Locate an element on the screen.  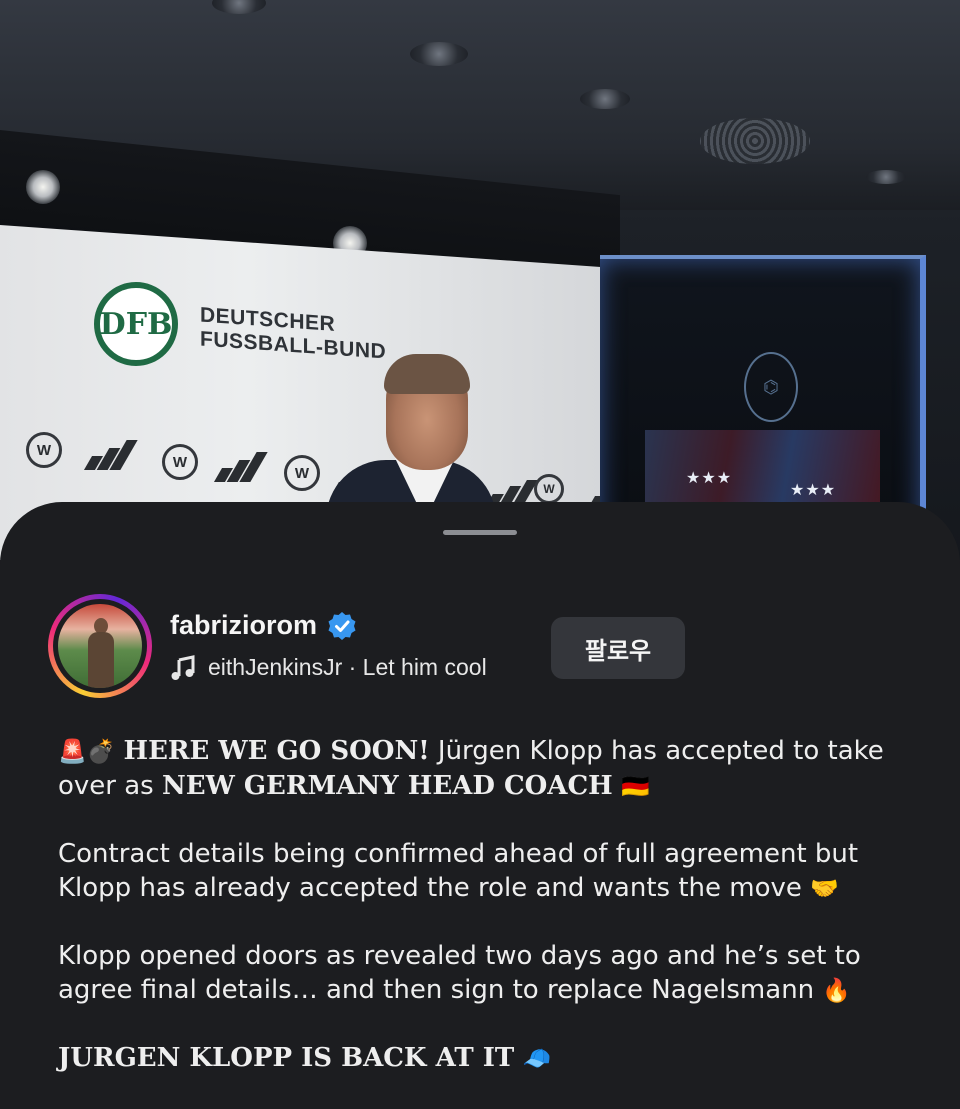
caption-paragraph: JURGEN KLOPP IS BACK AT IT 🧢 is located at coordinates (488, 1058).